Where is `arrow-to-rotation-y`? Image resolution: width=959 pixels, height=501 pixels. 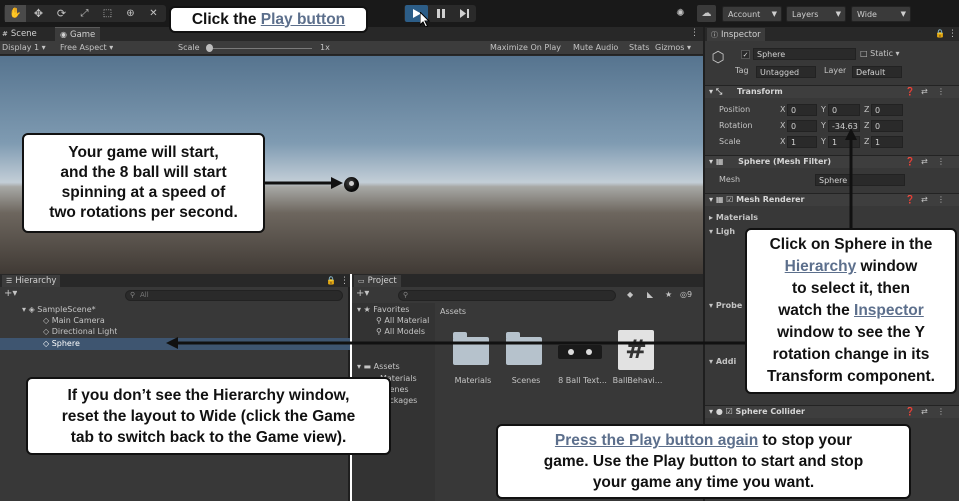
arrow-to-rotation-y is located at coordinates (851, 178).